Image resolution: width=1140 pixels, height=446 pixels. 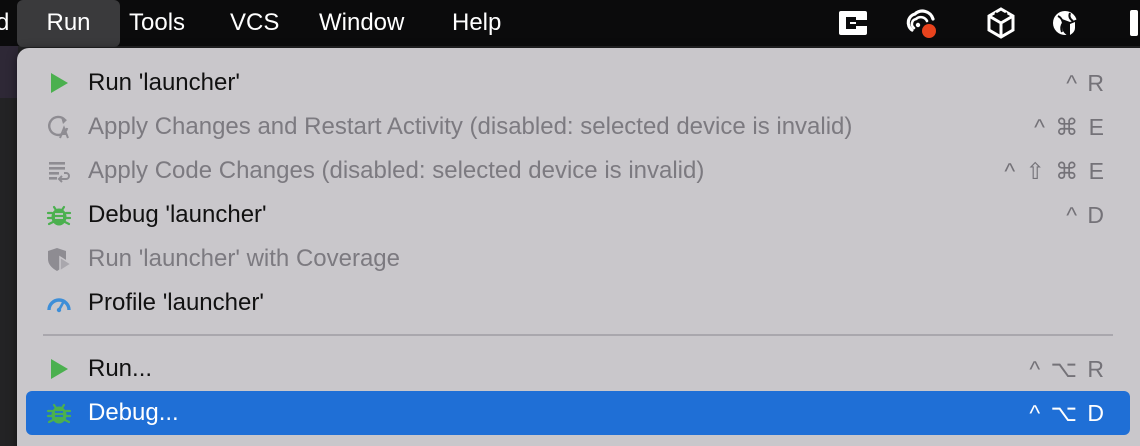 I want to click on menu-item-profile-launcher: Profile 'launcher', so click(x=578, y=303).